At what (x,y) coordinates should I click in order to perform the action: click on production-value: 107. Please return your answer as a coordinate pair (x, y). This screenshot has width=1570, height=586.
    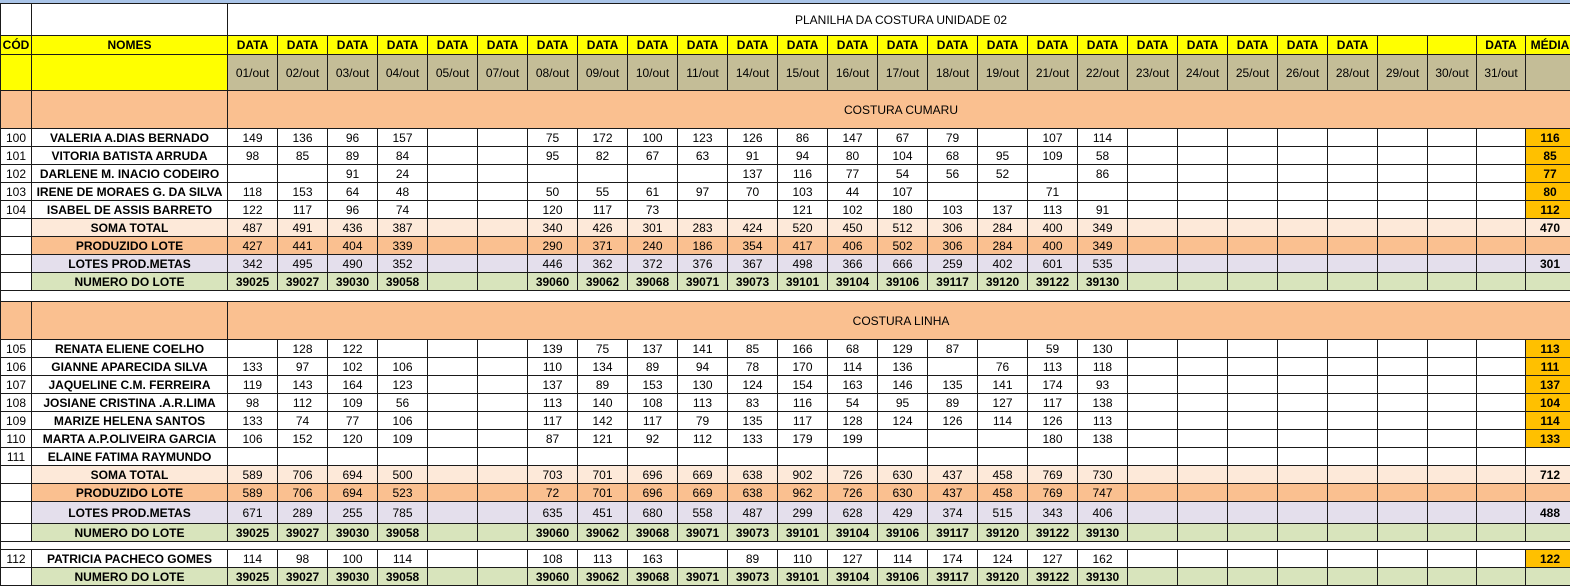
    Looking at the image, I should click on (1053, 138).